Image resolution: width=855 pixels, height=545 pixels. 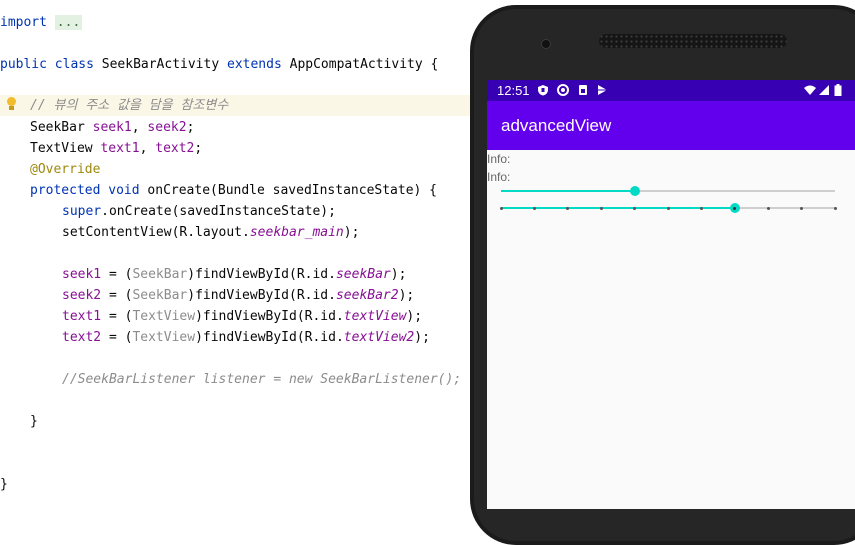 I want to click on class-name: SeekBarActivity, so click(x=160, y=64).